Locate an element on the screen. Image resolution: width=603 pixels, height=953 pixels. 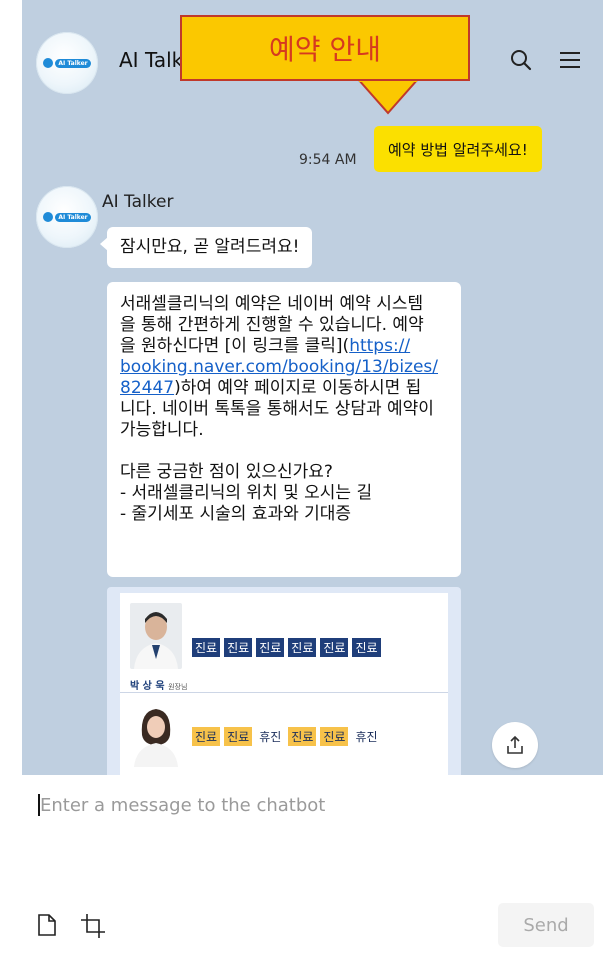
doctor-photo-cell: 박 상 욱 원장님 is located at coordinates (156, 647).